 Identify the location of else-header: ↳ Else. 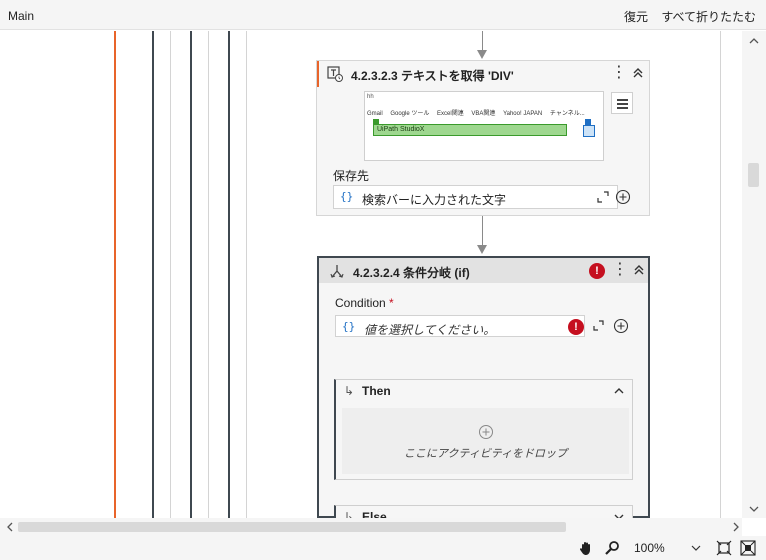
(484, 512).